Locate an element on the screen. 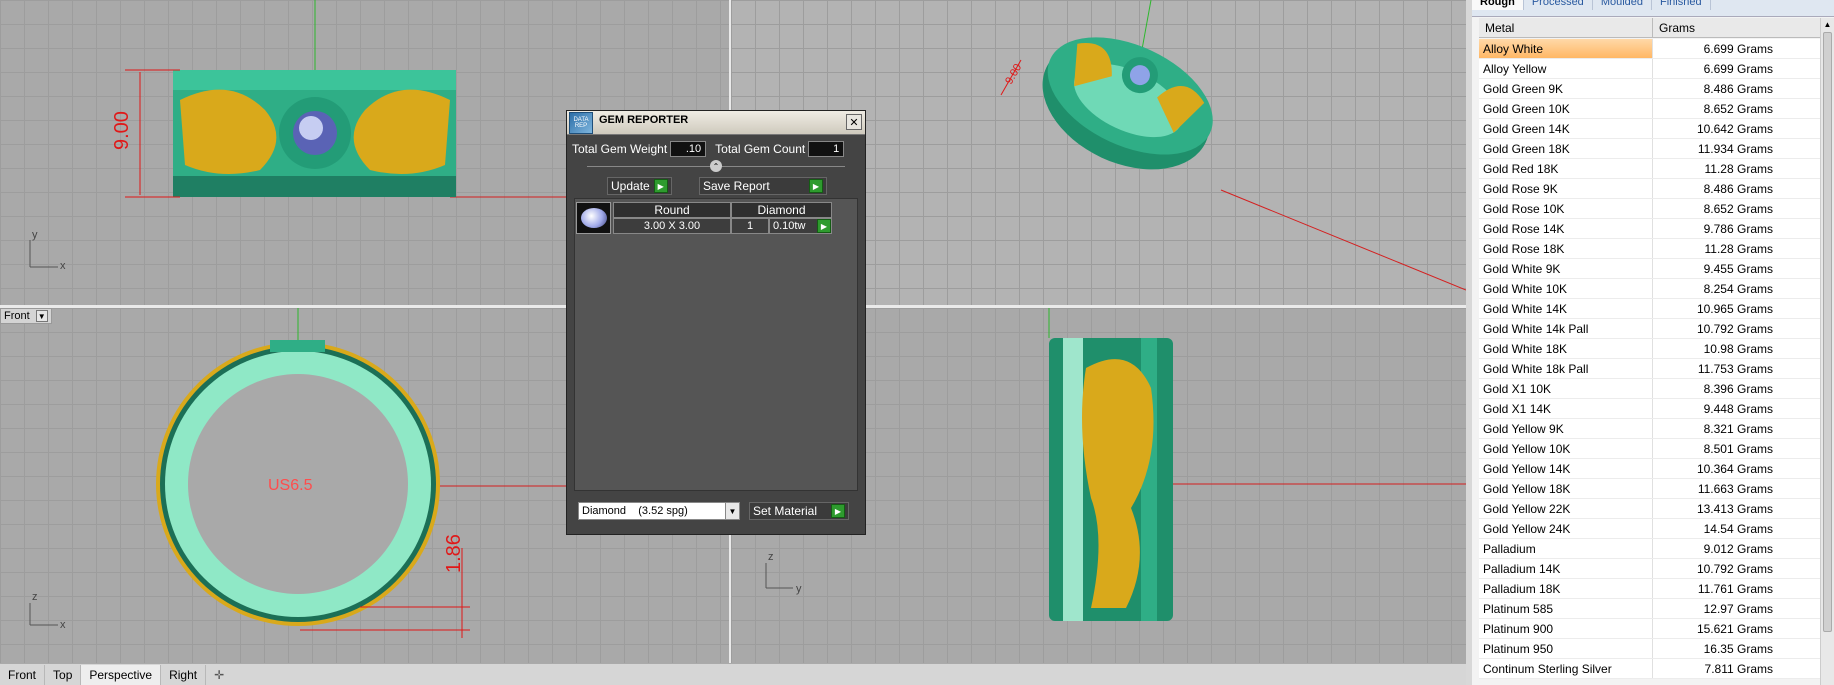  table-row: Palladium 18K 11.761 Grams is located at coordinates (1656, 589).